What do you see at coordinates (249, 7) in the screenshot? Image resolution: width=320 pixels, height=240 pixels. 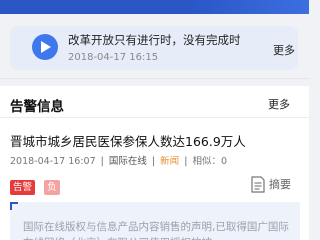 I see `top-bar-accent` at bounding box center [249, 7].